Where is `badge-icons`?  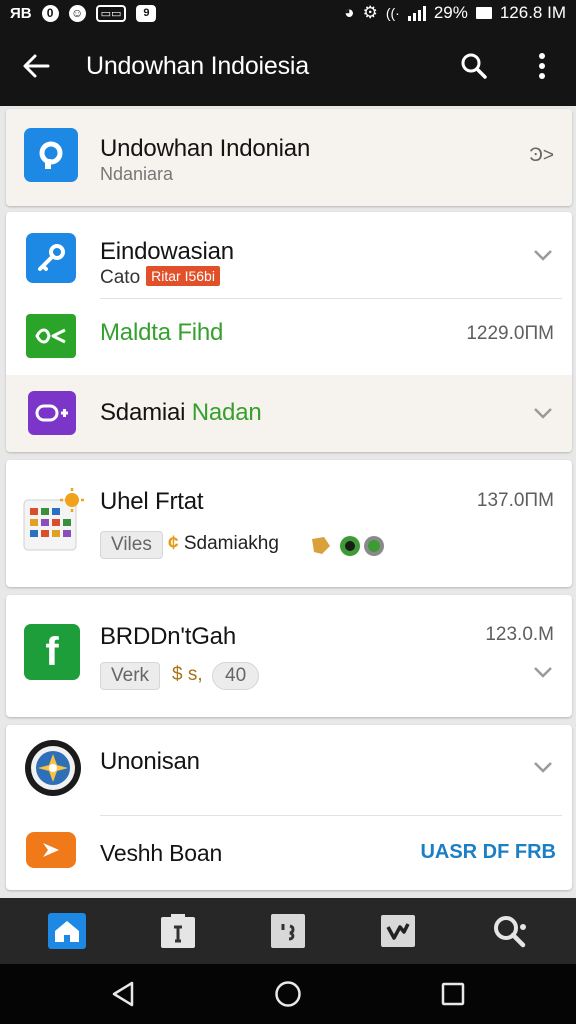
badge-icons is located at coordinates (350, 546).